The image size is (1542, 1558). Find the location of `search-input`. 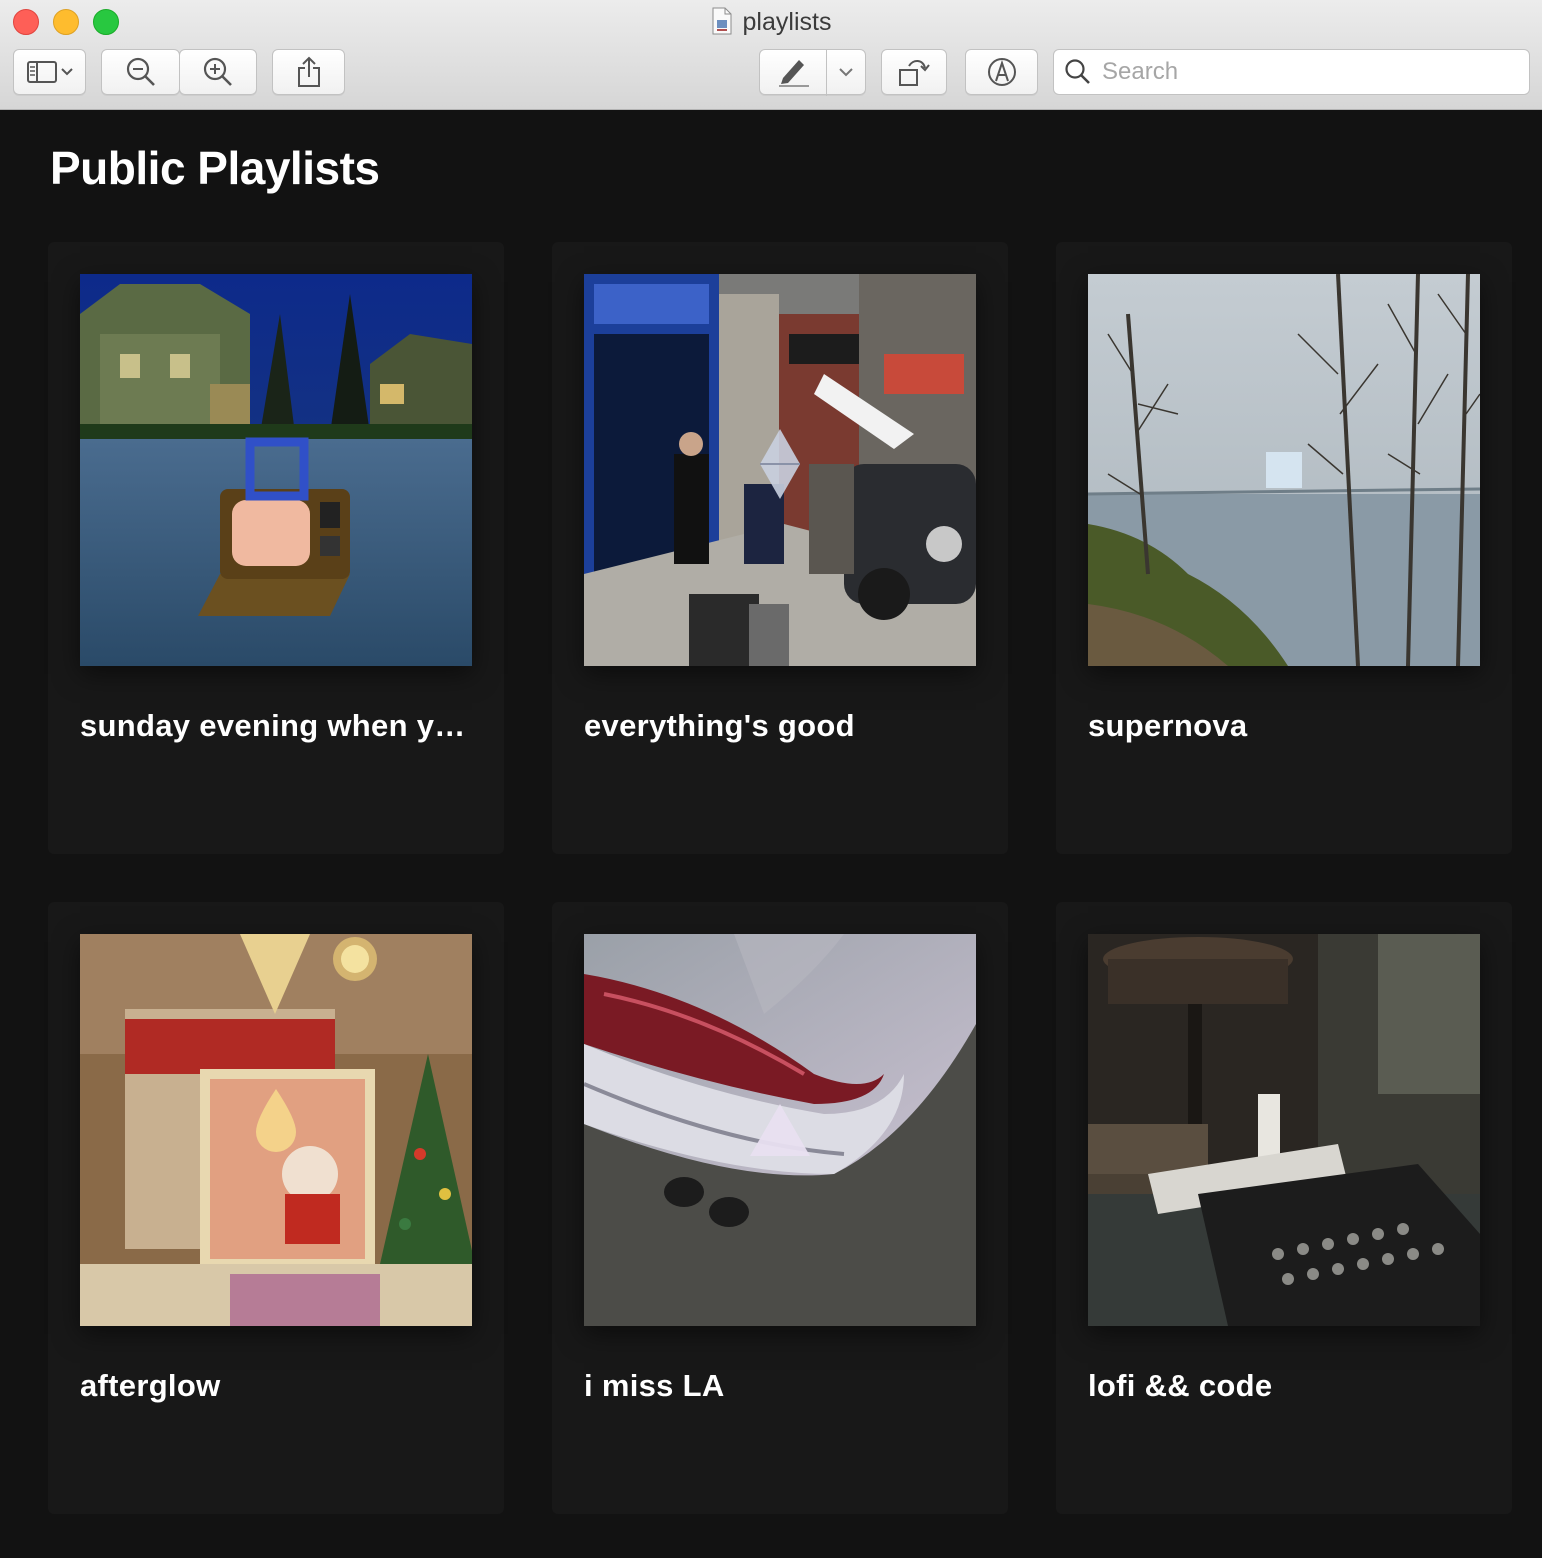

search-input is located at coordinates (1300, 72).